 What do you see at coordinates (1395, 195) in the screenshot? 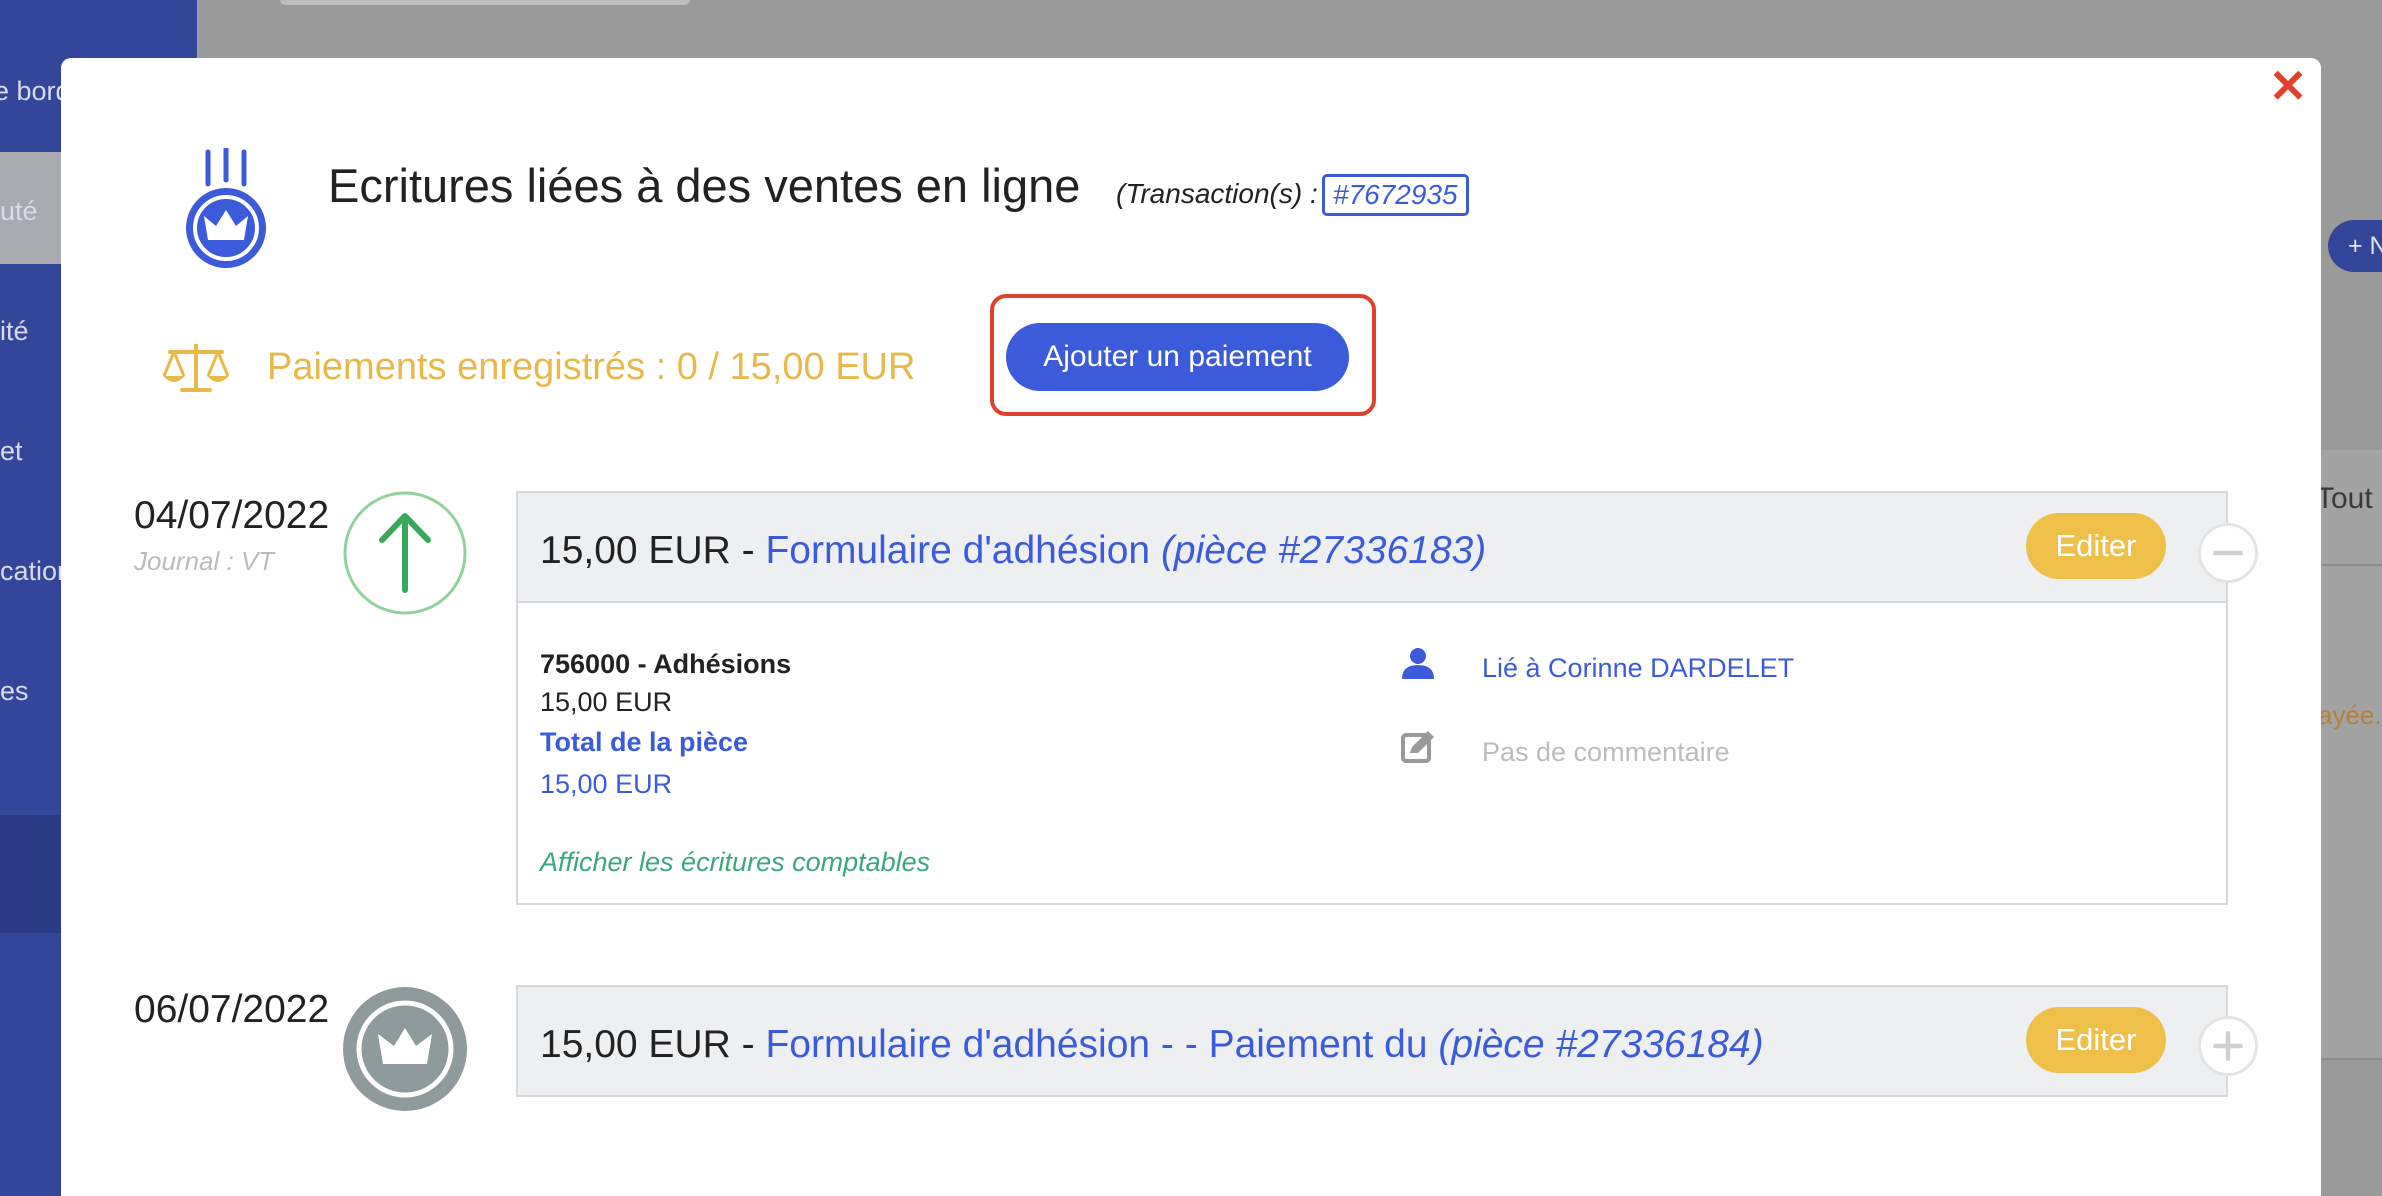
I see `transaction-link: #7672935` at bounding box center [1395, 195].